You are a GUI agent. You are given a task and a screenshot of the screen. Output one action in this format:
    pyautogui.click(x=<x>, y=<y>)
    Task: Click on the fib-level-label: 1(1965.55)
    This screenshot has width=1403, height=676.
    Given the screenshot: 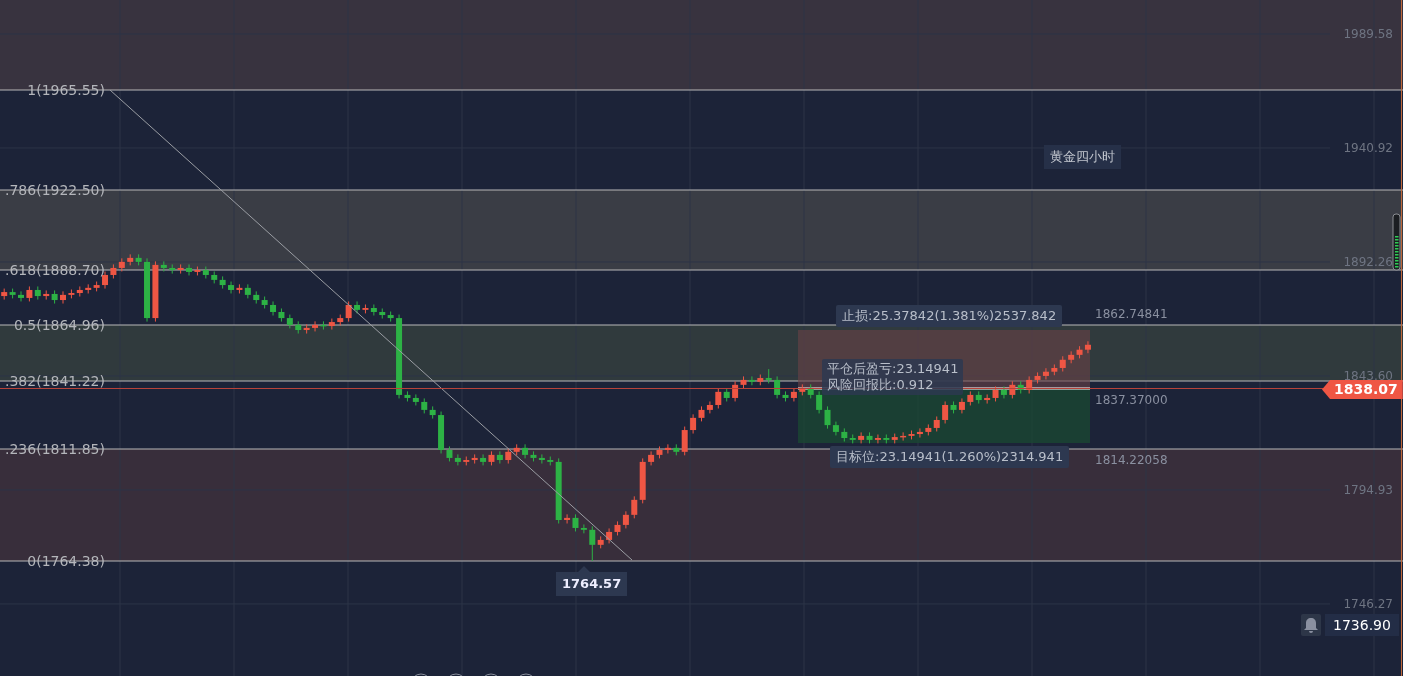 What is the action you would take?
    pyautogui.click(x=66, y=90)
    